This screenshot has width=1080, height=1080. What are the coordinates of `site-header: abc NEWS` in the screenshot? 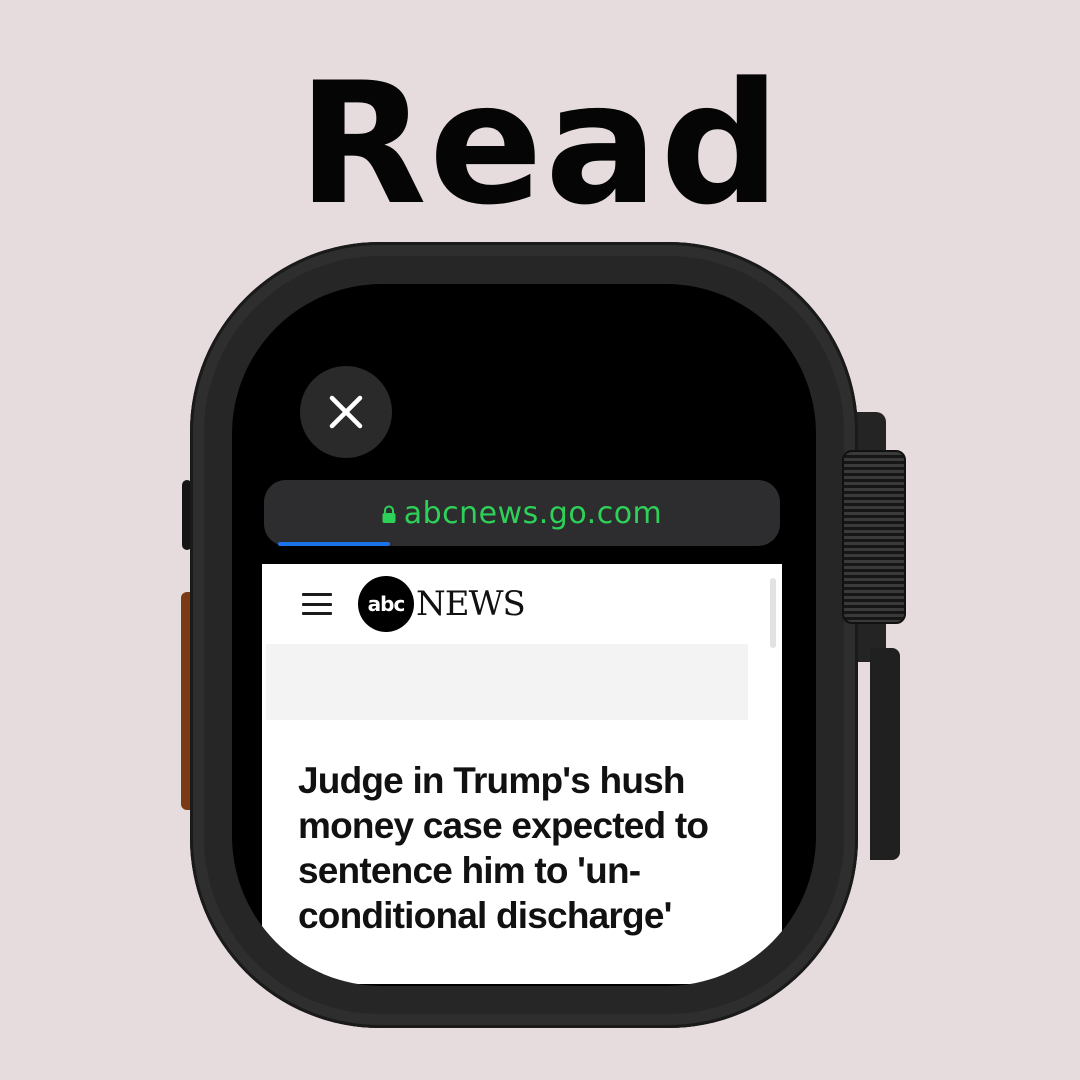 It's located at (522, 604).